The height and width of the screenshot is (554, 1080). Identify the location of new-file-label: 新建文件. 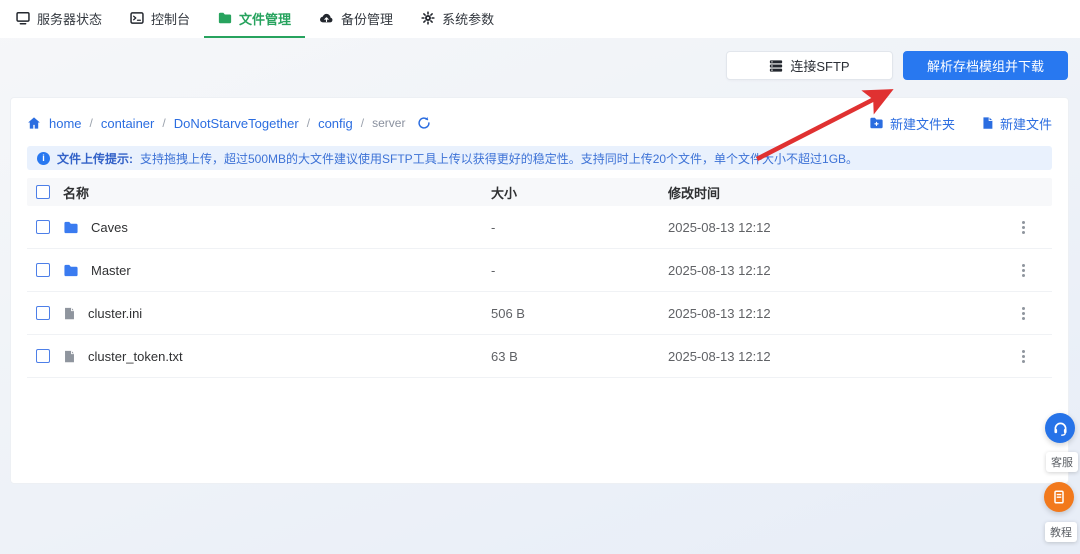
(1025, 124).